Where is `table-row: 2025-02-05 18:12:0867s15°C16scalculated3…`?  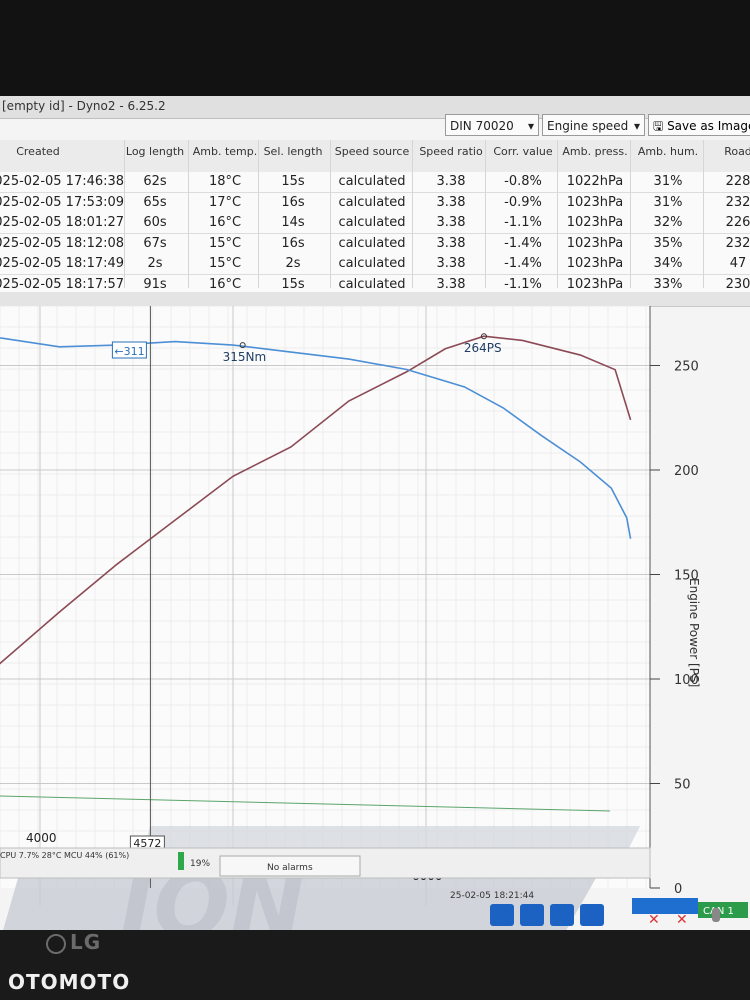
table-row: 2025-02-05 18:12:0867s15°C16scalculated3… is located at coordinates (375, 244).